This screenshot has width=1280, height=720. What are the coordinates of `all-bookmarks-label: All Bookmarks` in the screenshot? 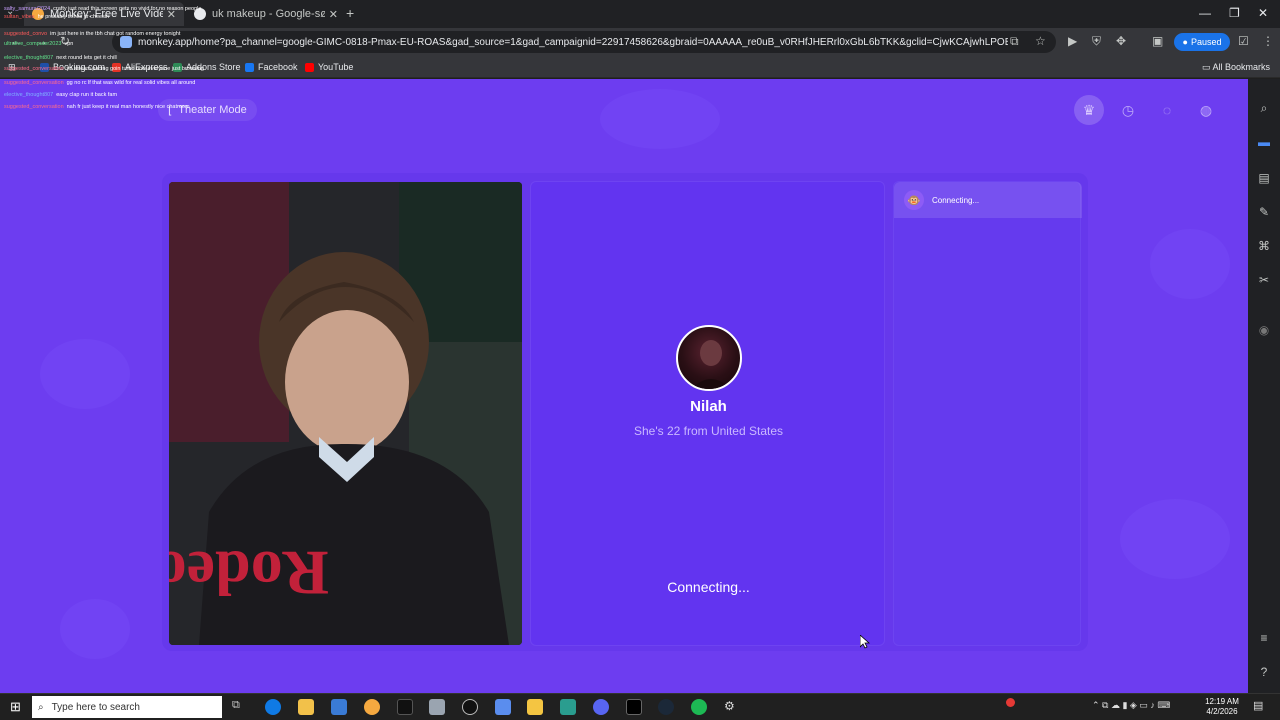 It's located at (1241, 67).